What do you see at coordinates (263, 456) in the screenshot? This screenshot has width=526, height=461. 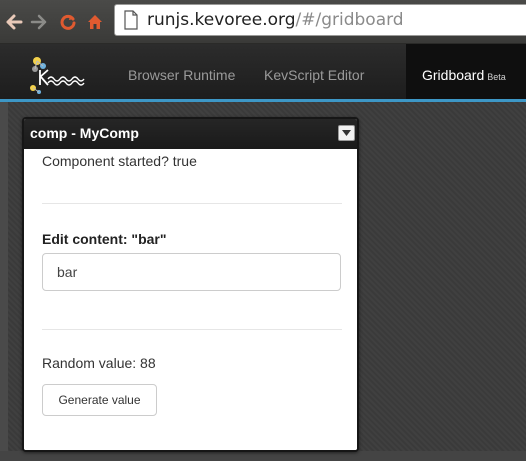 I see `workspace-bottom` at bounding box center [263, 456].